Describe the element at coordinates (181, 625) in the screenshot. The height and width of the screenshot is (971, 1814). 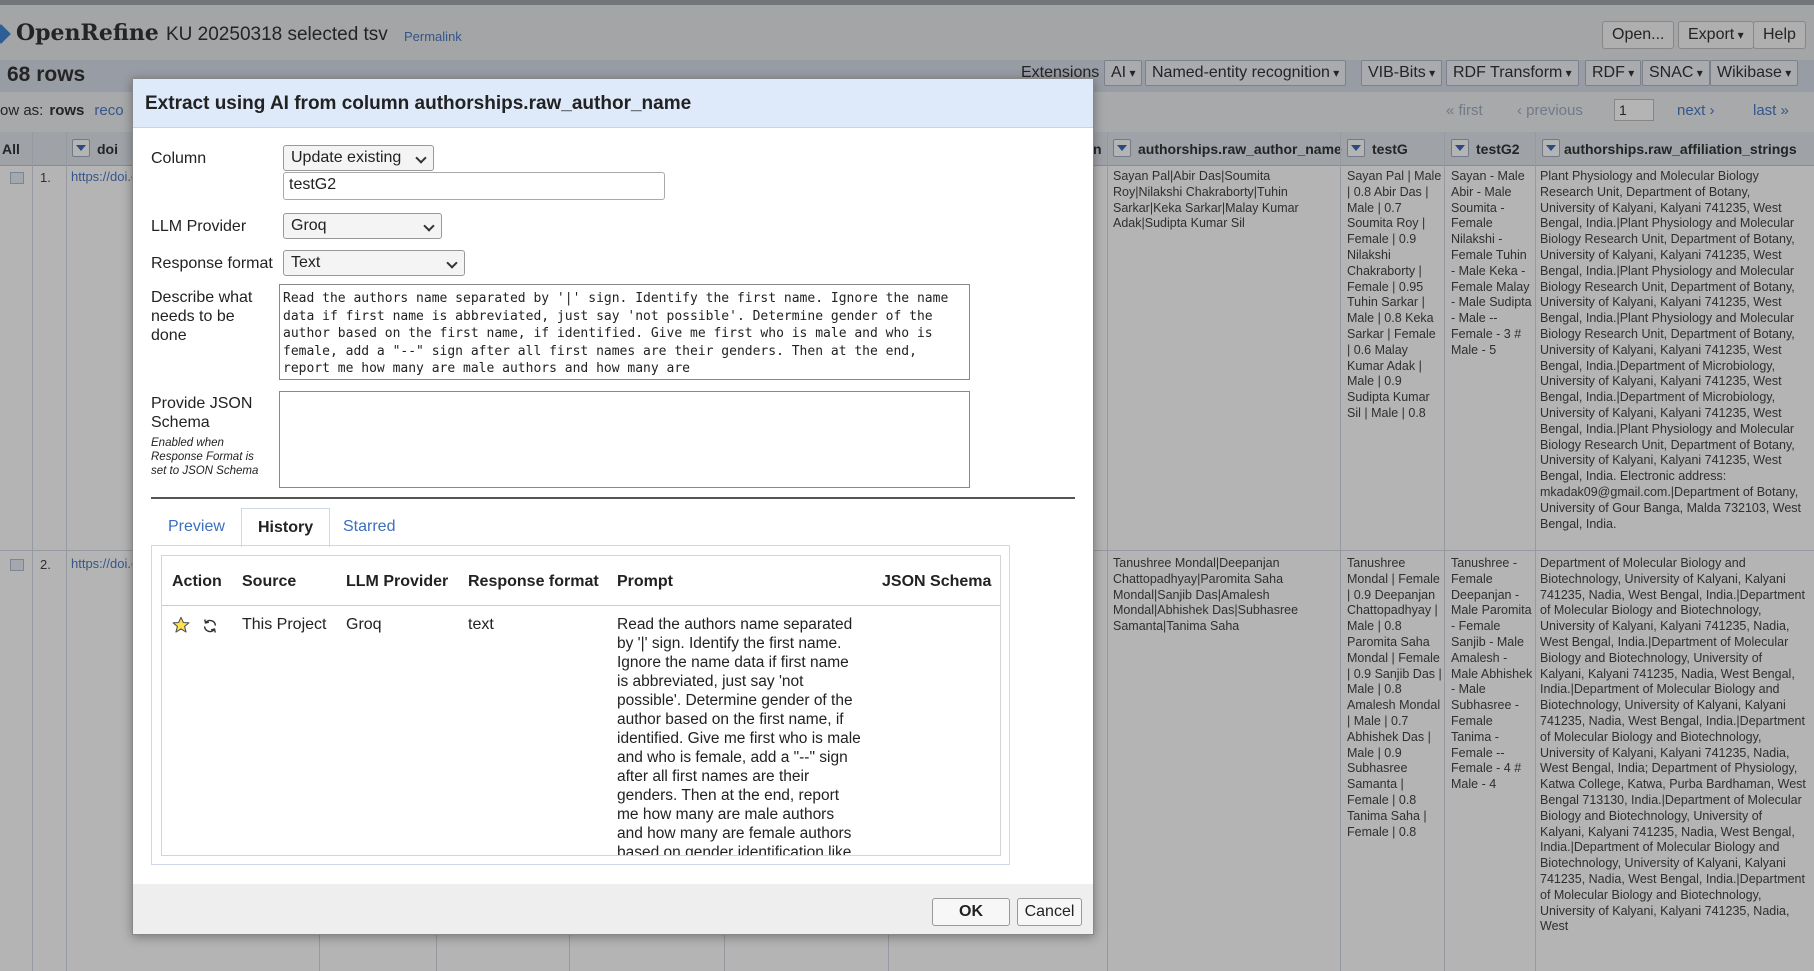
I see `star-icon` at that location.